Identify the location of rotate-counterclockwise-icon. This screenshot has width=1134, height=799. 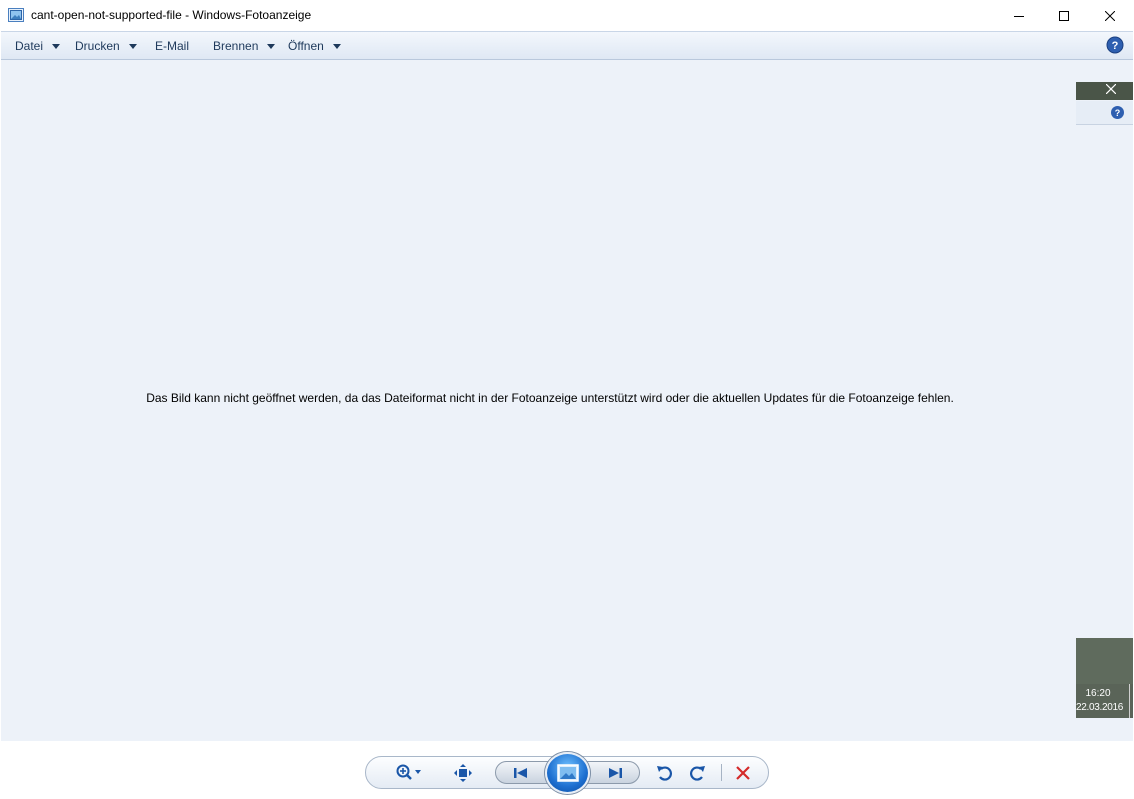
(664, 773).